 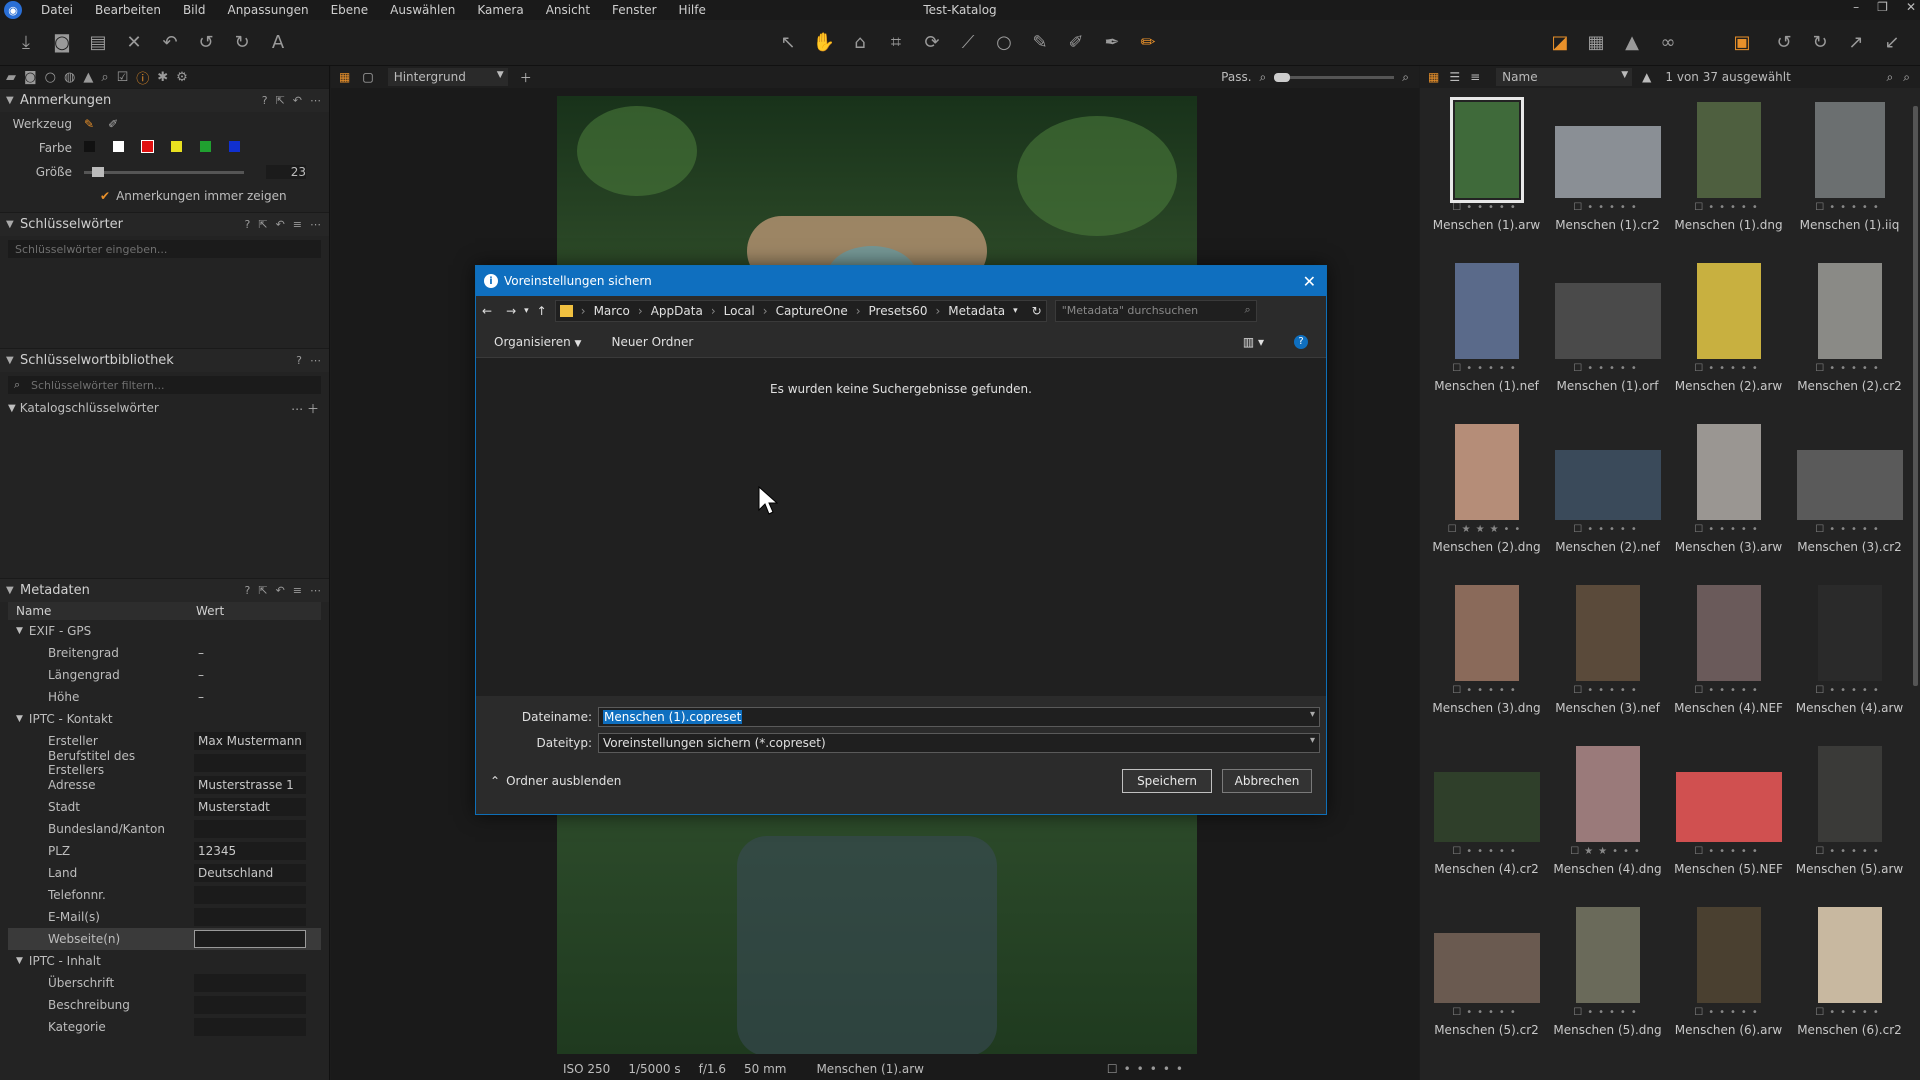 What do you see at coordinates (1742, 42) in the screenshot?
I see `stack-icon: ▣` at bounding box center [1742, 42].